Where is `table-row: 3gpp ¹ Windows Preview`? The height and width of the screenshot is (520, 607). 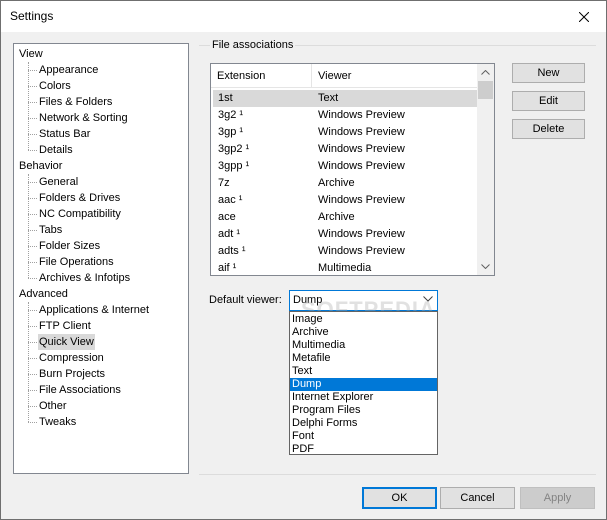 table-row: 3gpp ¹ Windows Preview is located at coordinates (345, 166).